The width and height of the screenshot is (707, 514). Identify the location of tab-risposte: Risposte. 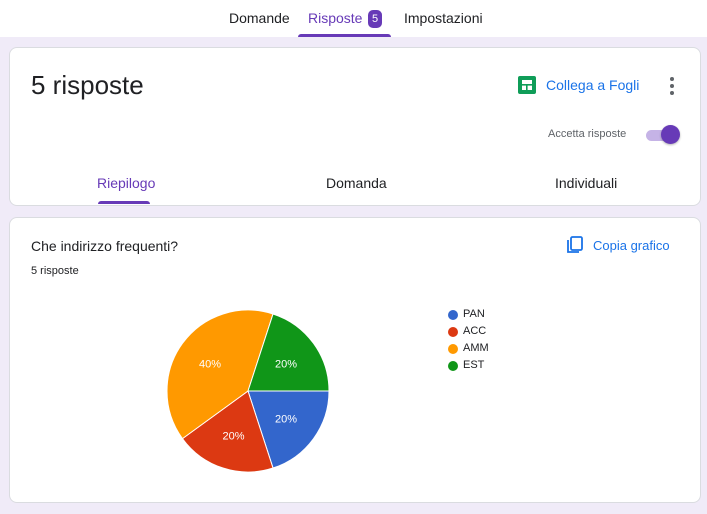
(335, 18).